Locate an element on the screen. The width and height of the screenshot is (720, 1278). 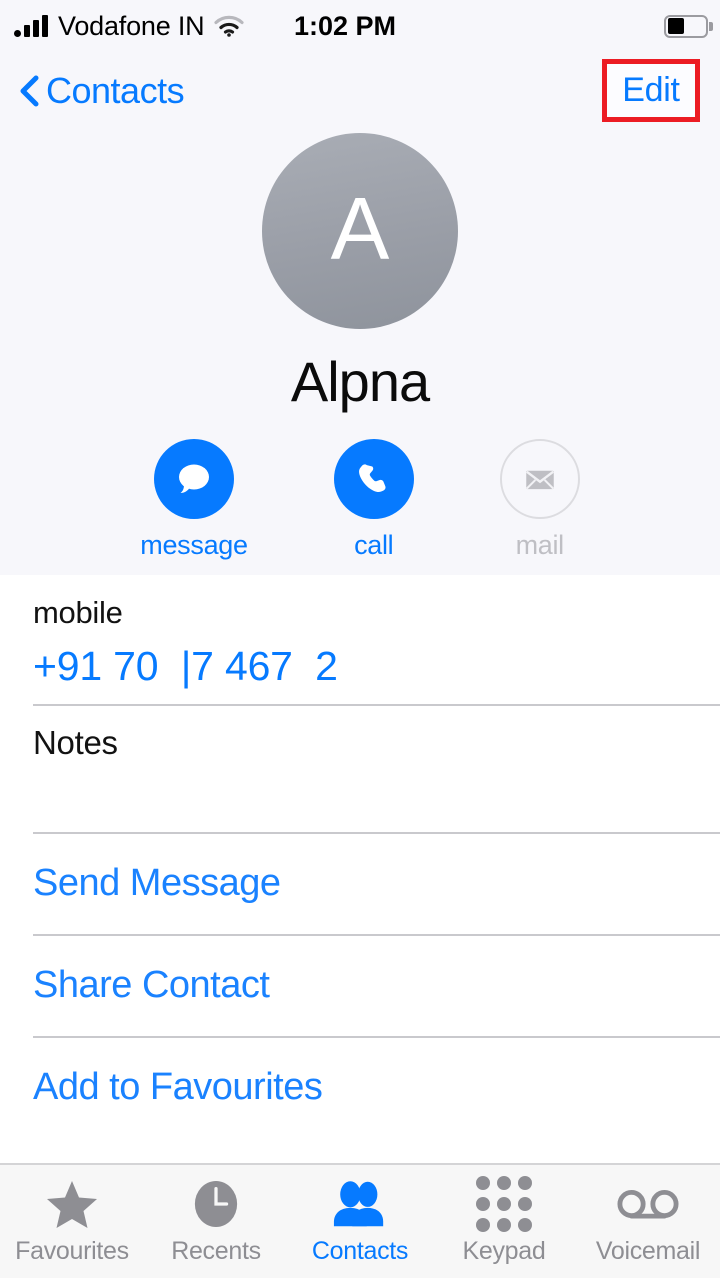
call-action-label: call is located at coordinates (374, 544).